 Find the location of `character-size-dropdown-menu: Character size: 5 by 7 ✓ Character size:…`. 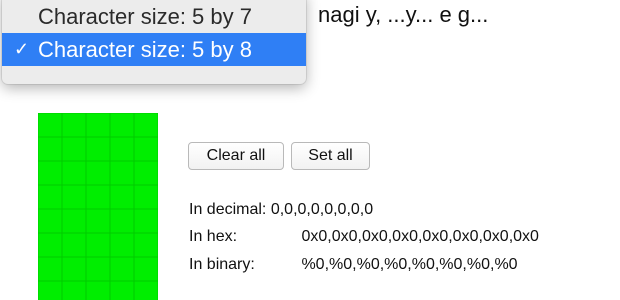

character-size-dropdown-menu: Character size: 5 by 7 ✓ Character size:… is located at coordinates (154, 42).